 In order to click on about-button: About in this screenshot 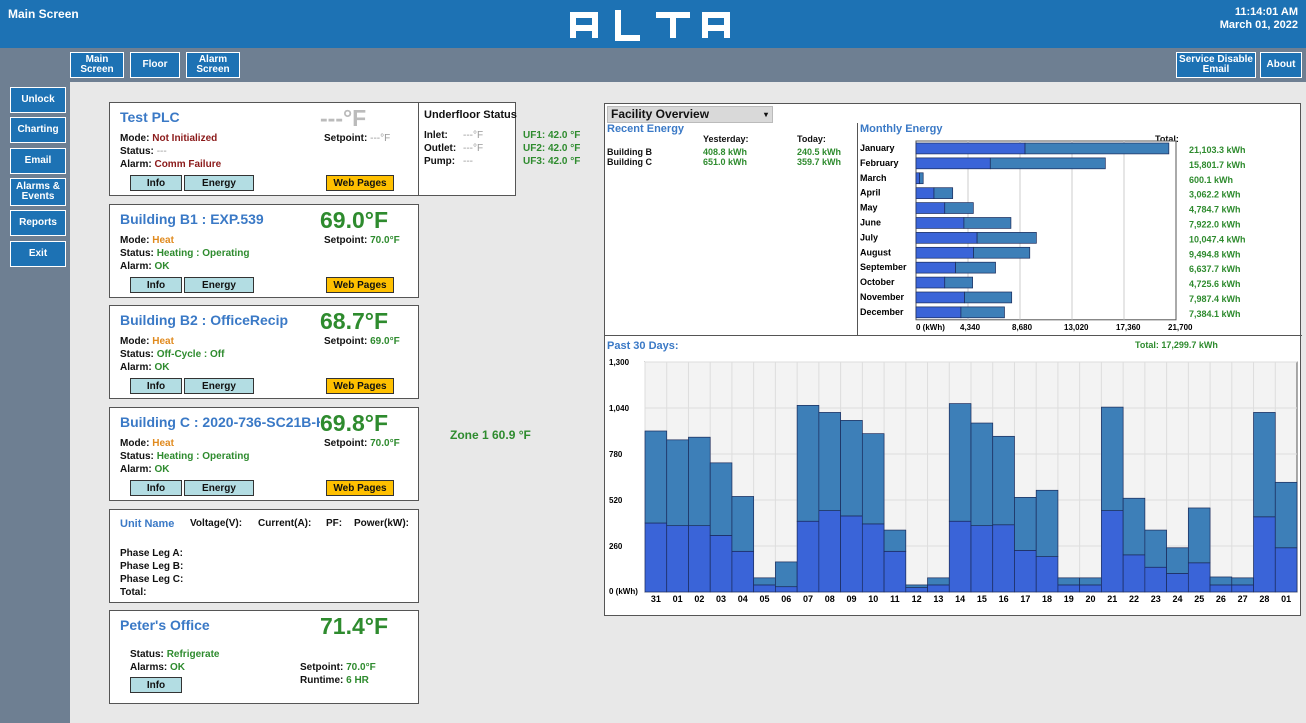, I will do `click(1281, 65)`.